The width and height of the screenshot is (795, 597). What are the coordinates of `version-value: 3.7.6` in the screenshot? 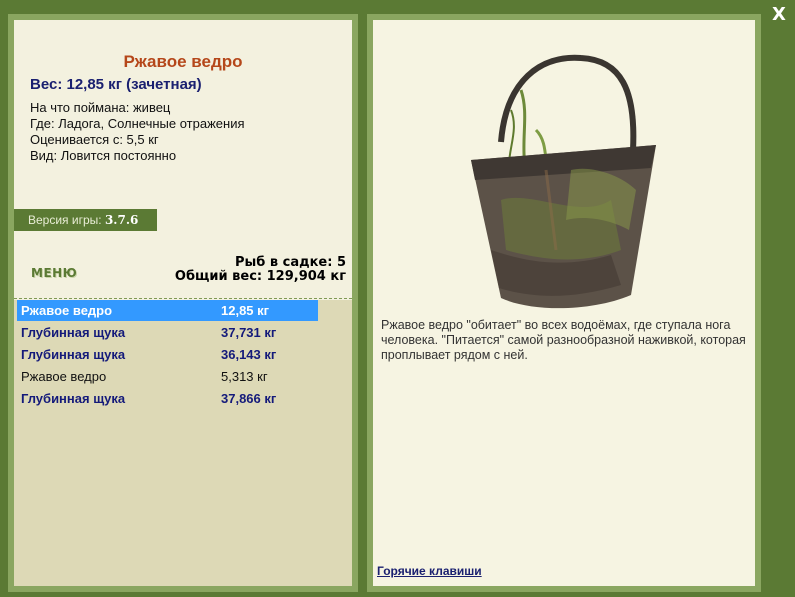 It's located at (121, 220).